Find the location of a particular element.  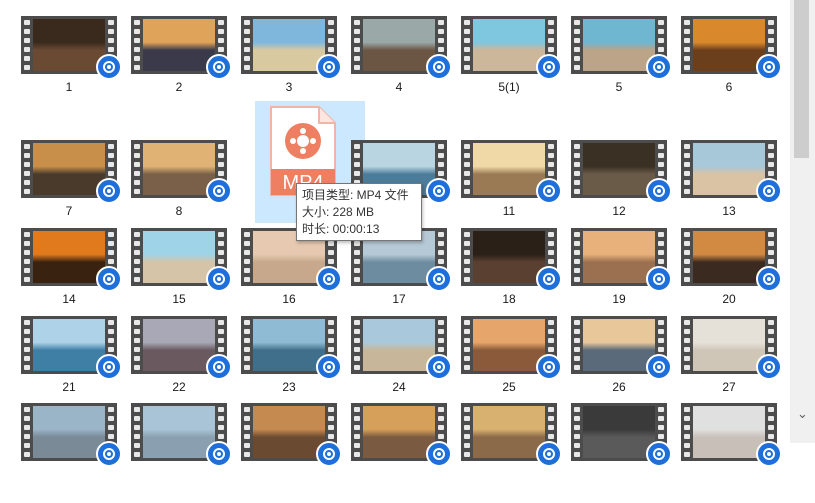

file-label: 1 is located at coordinates (69, 87).